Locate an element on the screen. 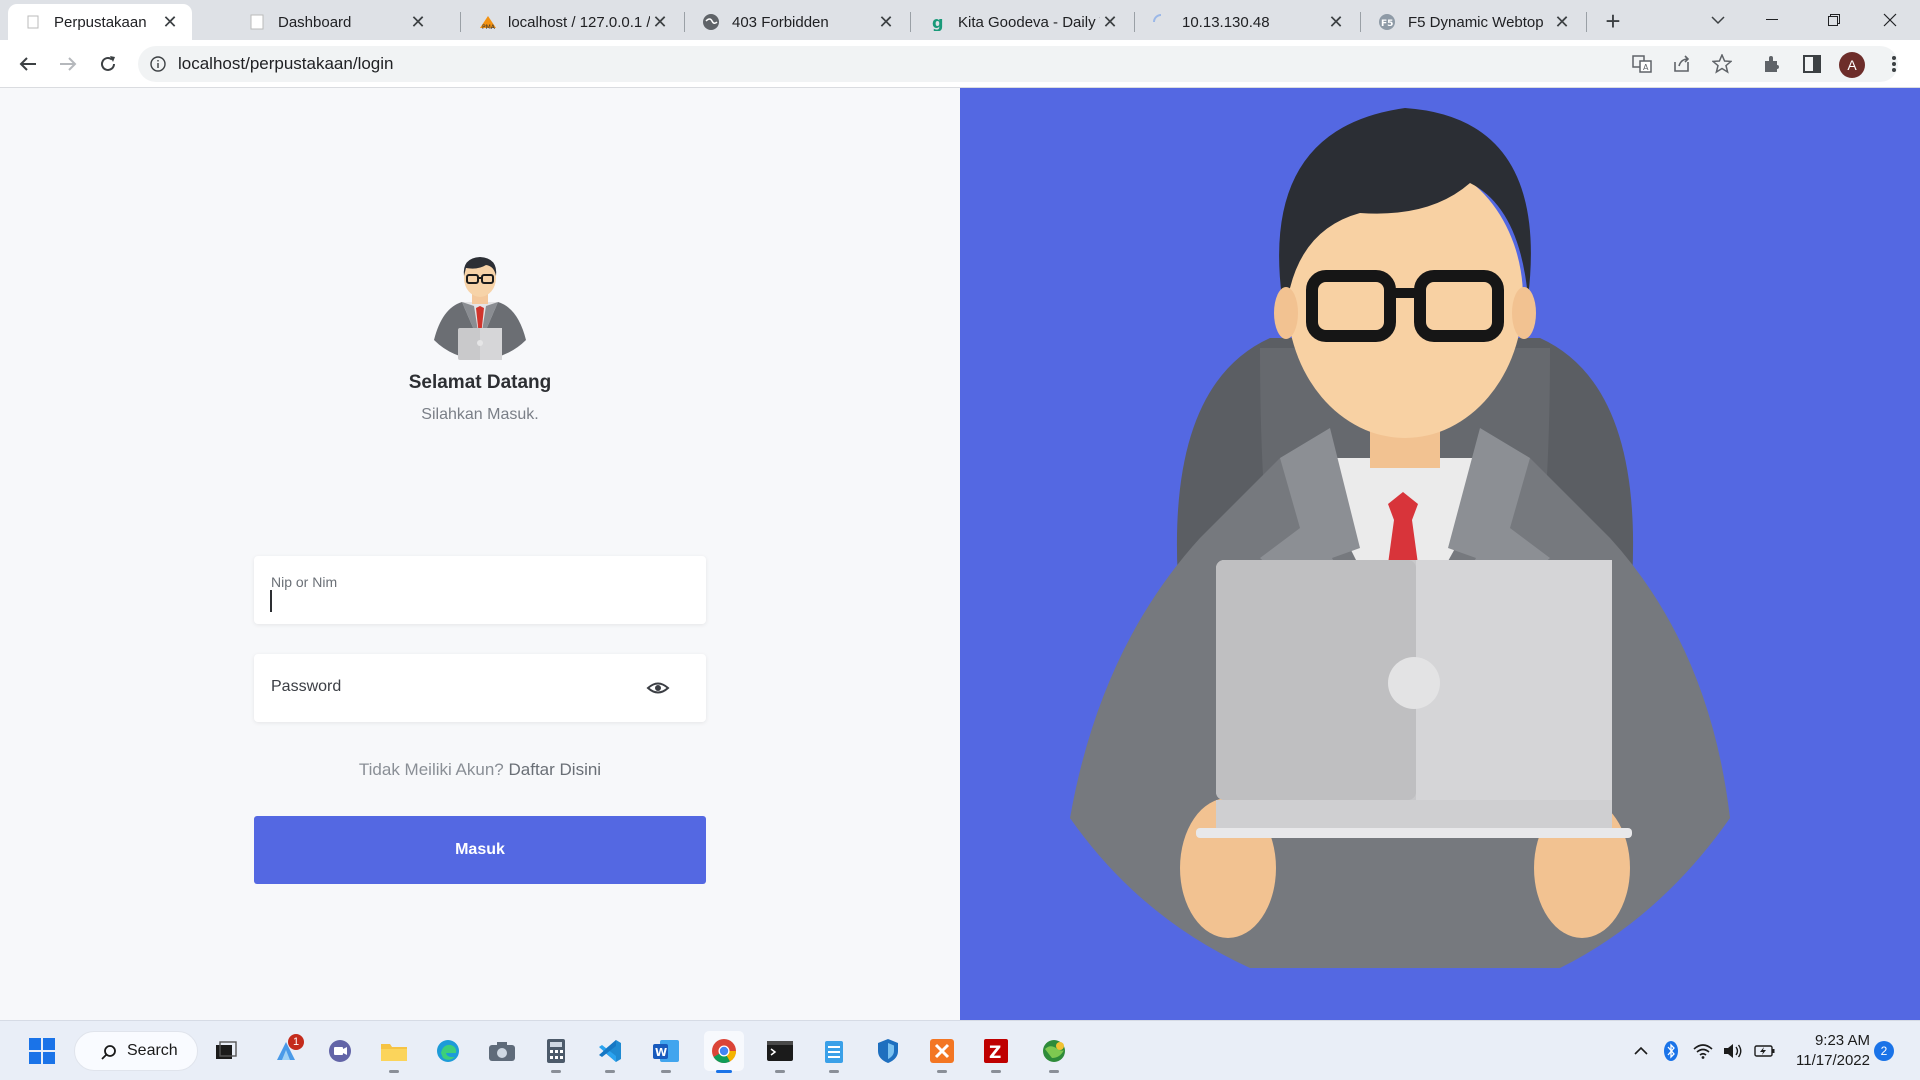 This screenshot has height=1080, width=1920. tab-phpmyadmin: PMA localhost / 127.0.0.1 / ✕ is located at coordinates (572, 22).